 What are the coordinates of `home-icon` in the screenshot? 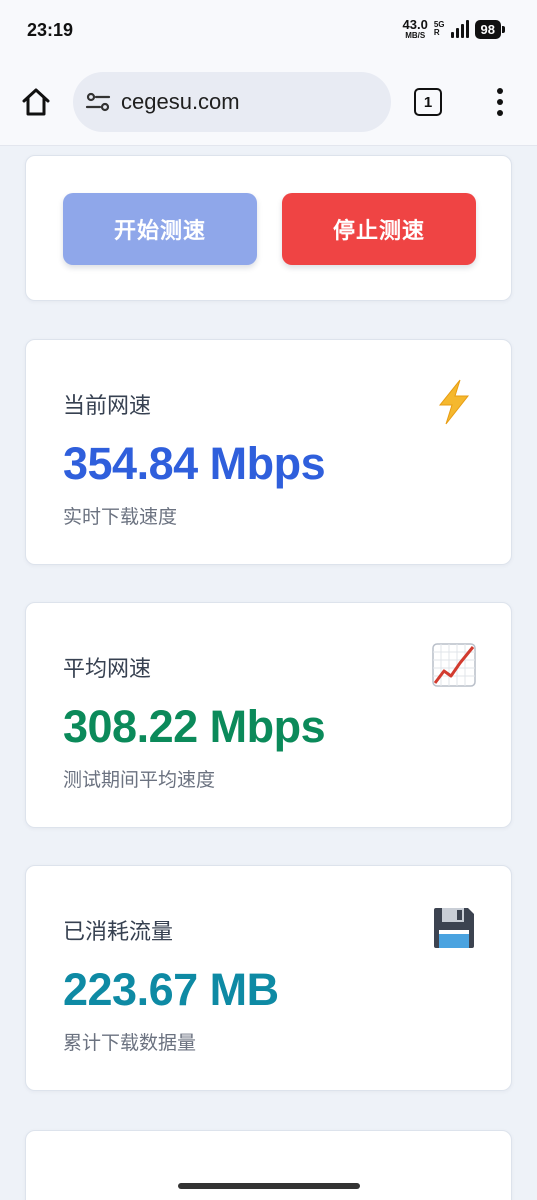 It's located at (36, 102).